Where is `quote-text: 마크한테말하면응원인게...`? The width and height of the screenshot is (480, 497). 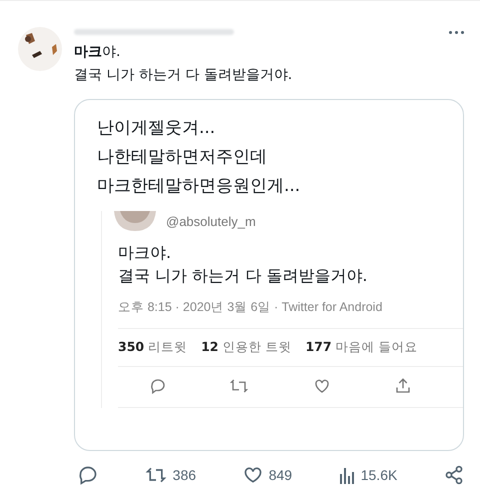
quote-text: 마크한테말하면응원인게... is located at coordinates (199, 186).